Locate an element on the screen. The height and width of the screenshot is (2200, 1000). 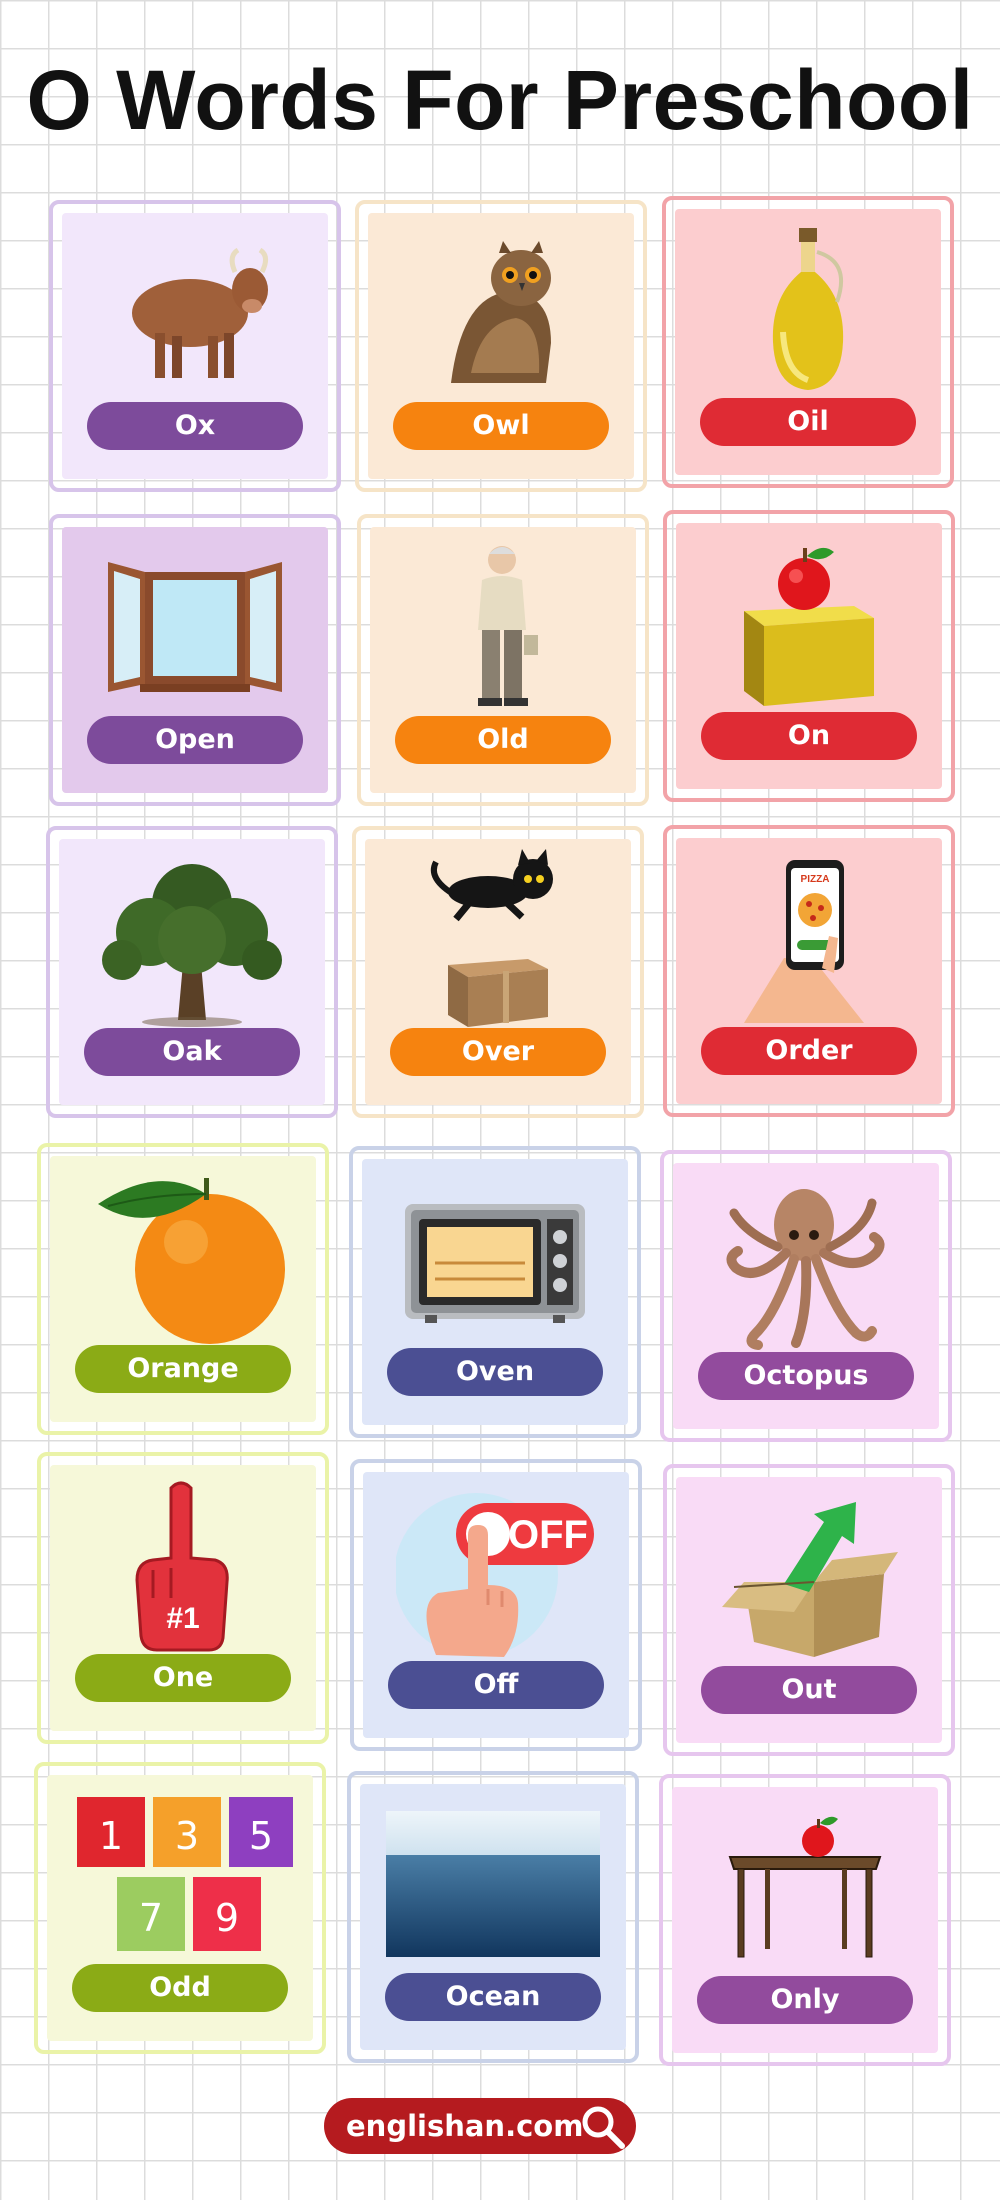
foam-finger-icon: #1 is located at coordinates (183, 1565).